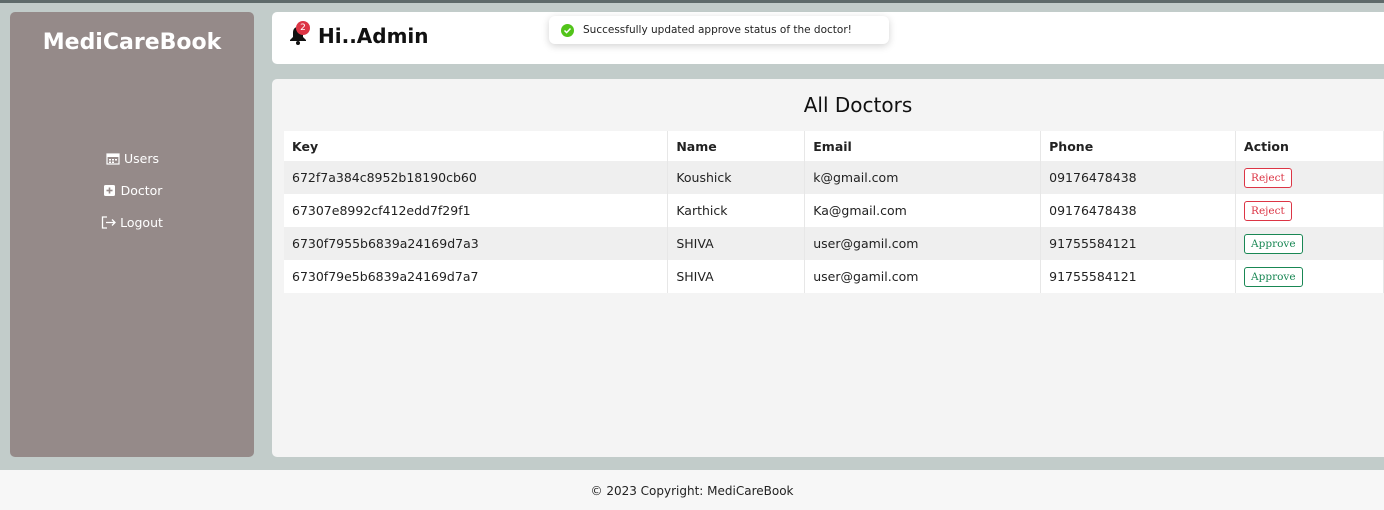  Describe the element at coordinates (923, 146) in the screenshot. I see `column-header-email: Email` at that location.